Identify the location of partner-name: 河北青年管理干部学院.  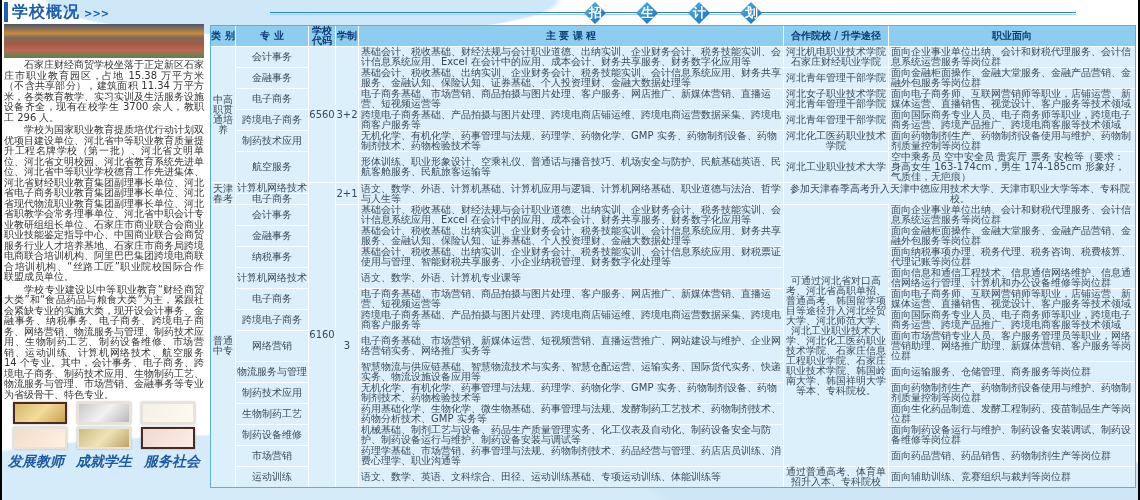
(836, 104).